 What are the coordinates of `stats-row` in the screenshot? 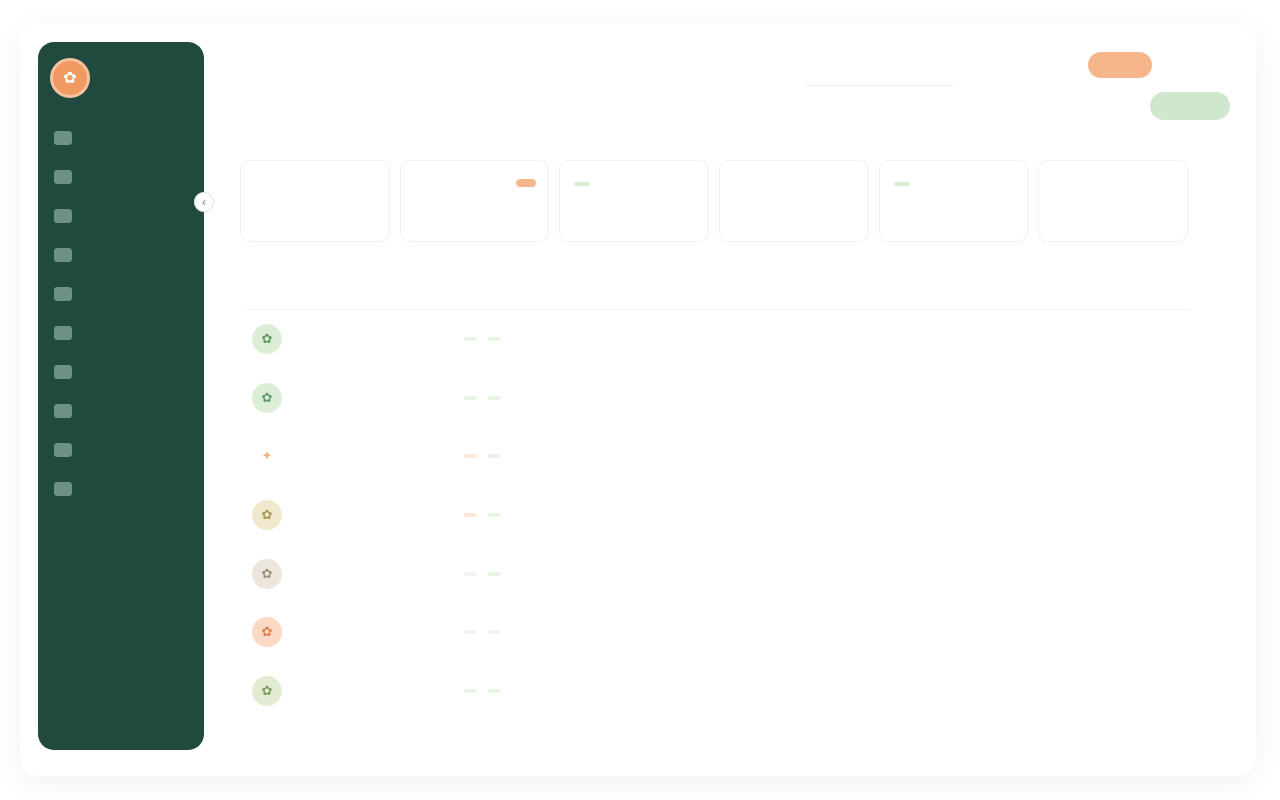 It's located at (714, 201).